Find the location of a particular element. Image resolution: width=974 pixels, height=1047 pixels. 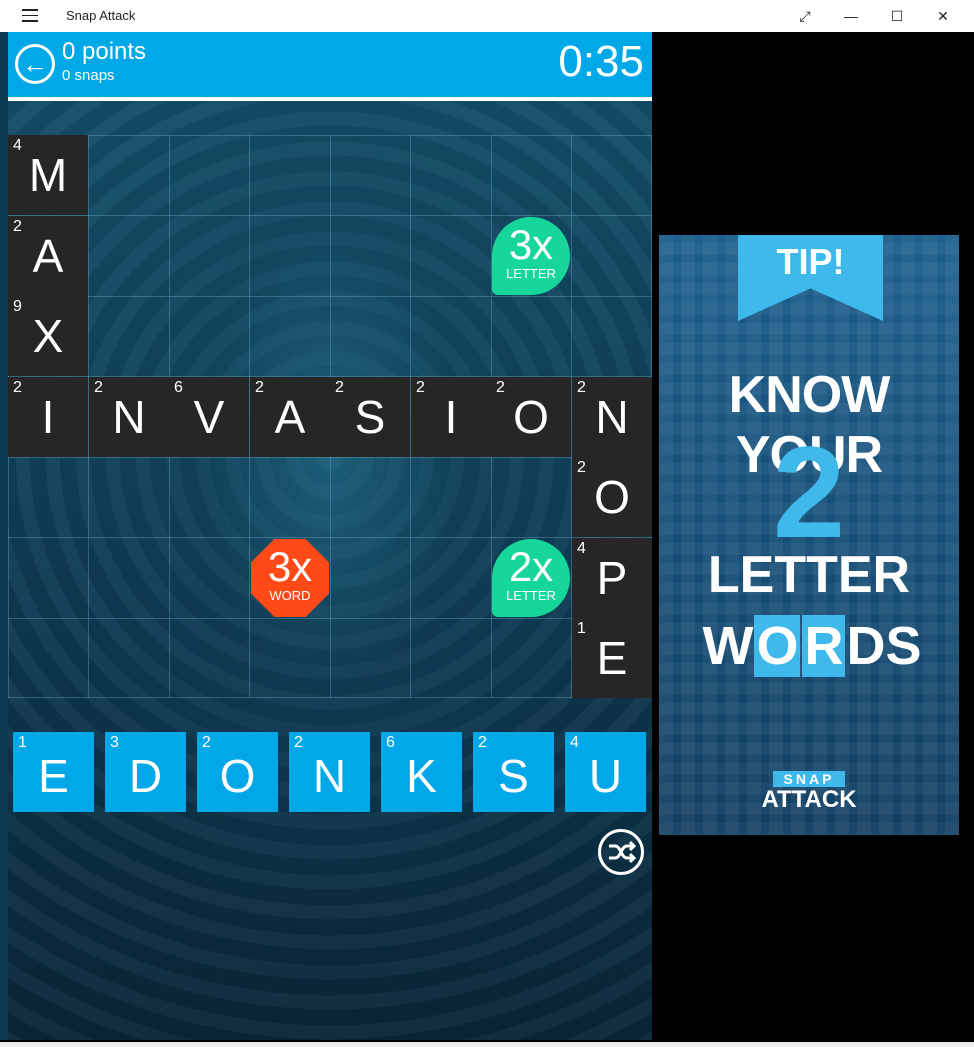

tile-letter: V is located at coordinates (209, 417).